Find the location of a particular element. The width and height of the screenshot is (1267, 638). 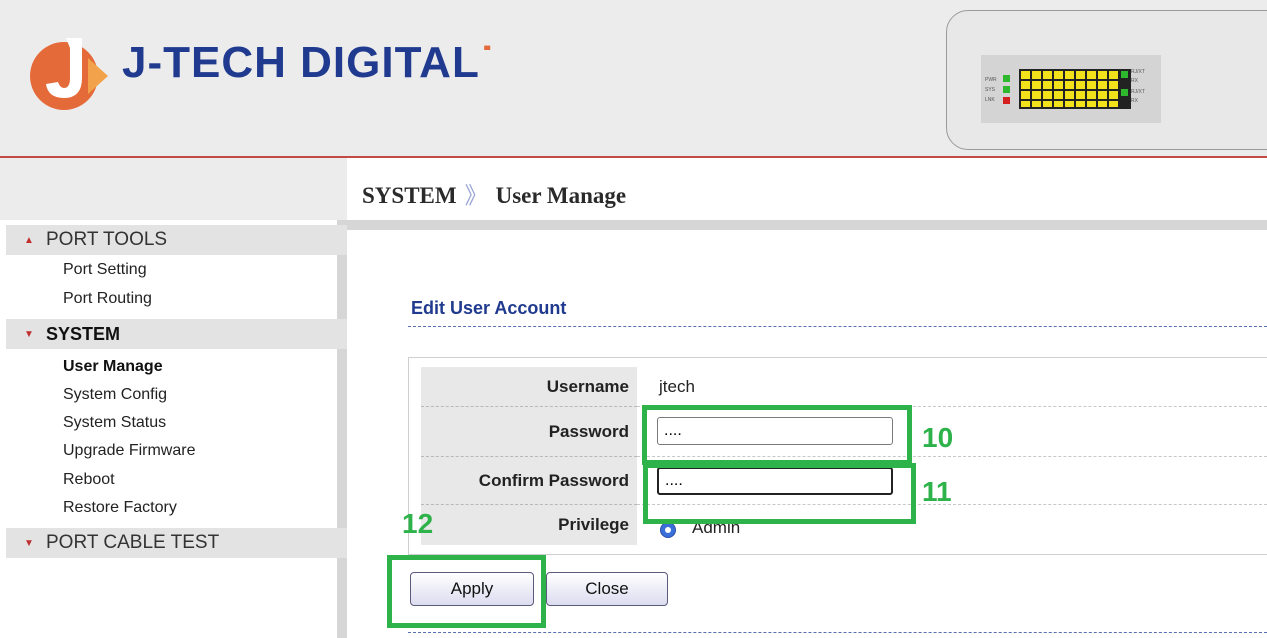

title-divider is located at coordinates (807, 225).